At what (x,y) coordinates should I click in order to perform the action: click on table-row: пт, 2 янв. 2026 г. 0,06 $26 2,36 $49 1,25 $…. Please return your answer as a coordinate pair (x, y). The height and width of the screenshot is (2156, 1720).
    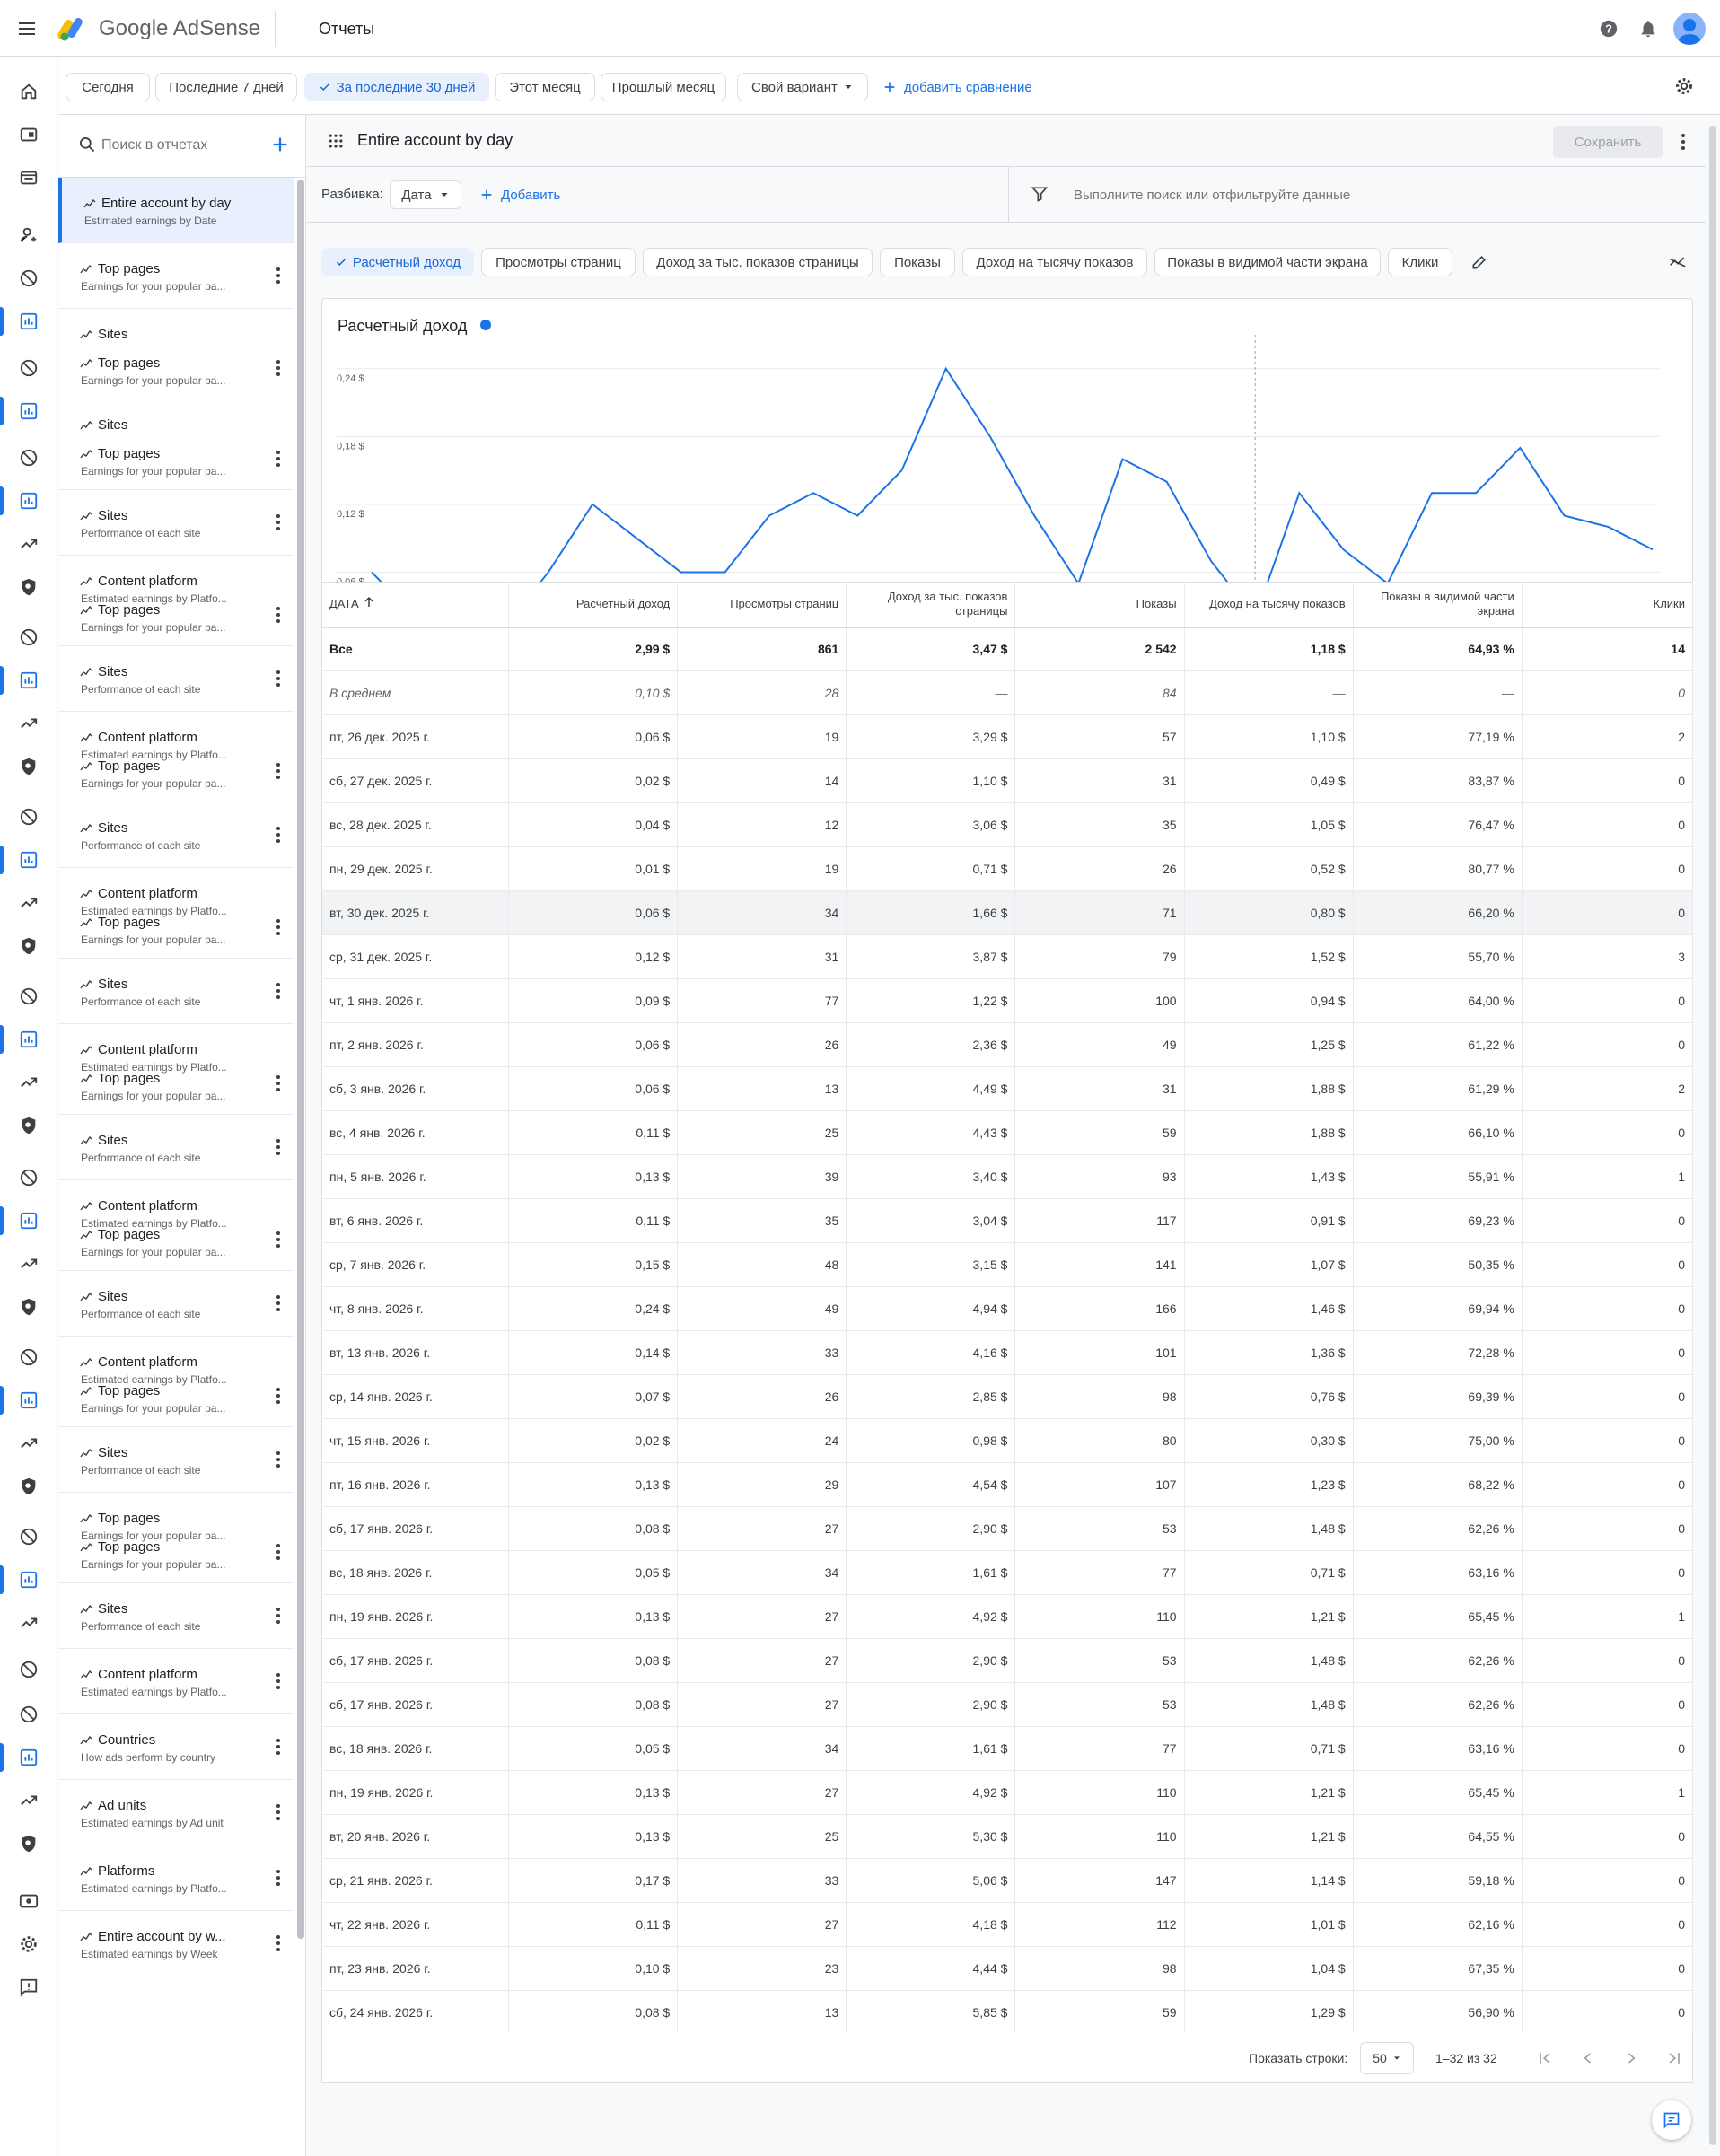
    Looking at the image, I should click on (1007, 1044).